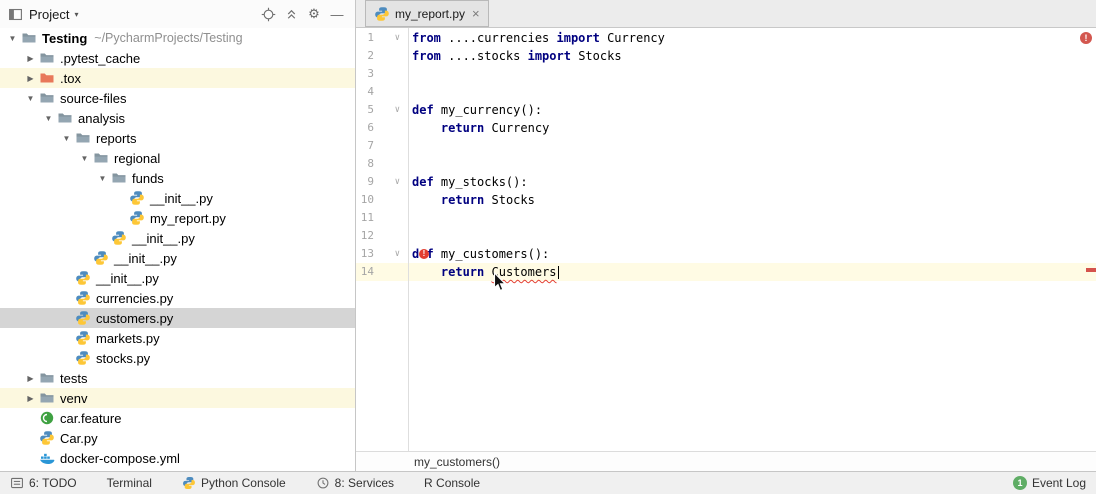 This screenshot has width=1096, height=494. Describe the element at coordinates (726, 218) in the screenshot. I see `code-line-11: 11` at that location.